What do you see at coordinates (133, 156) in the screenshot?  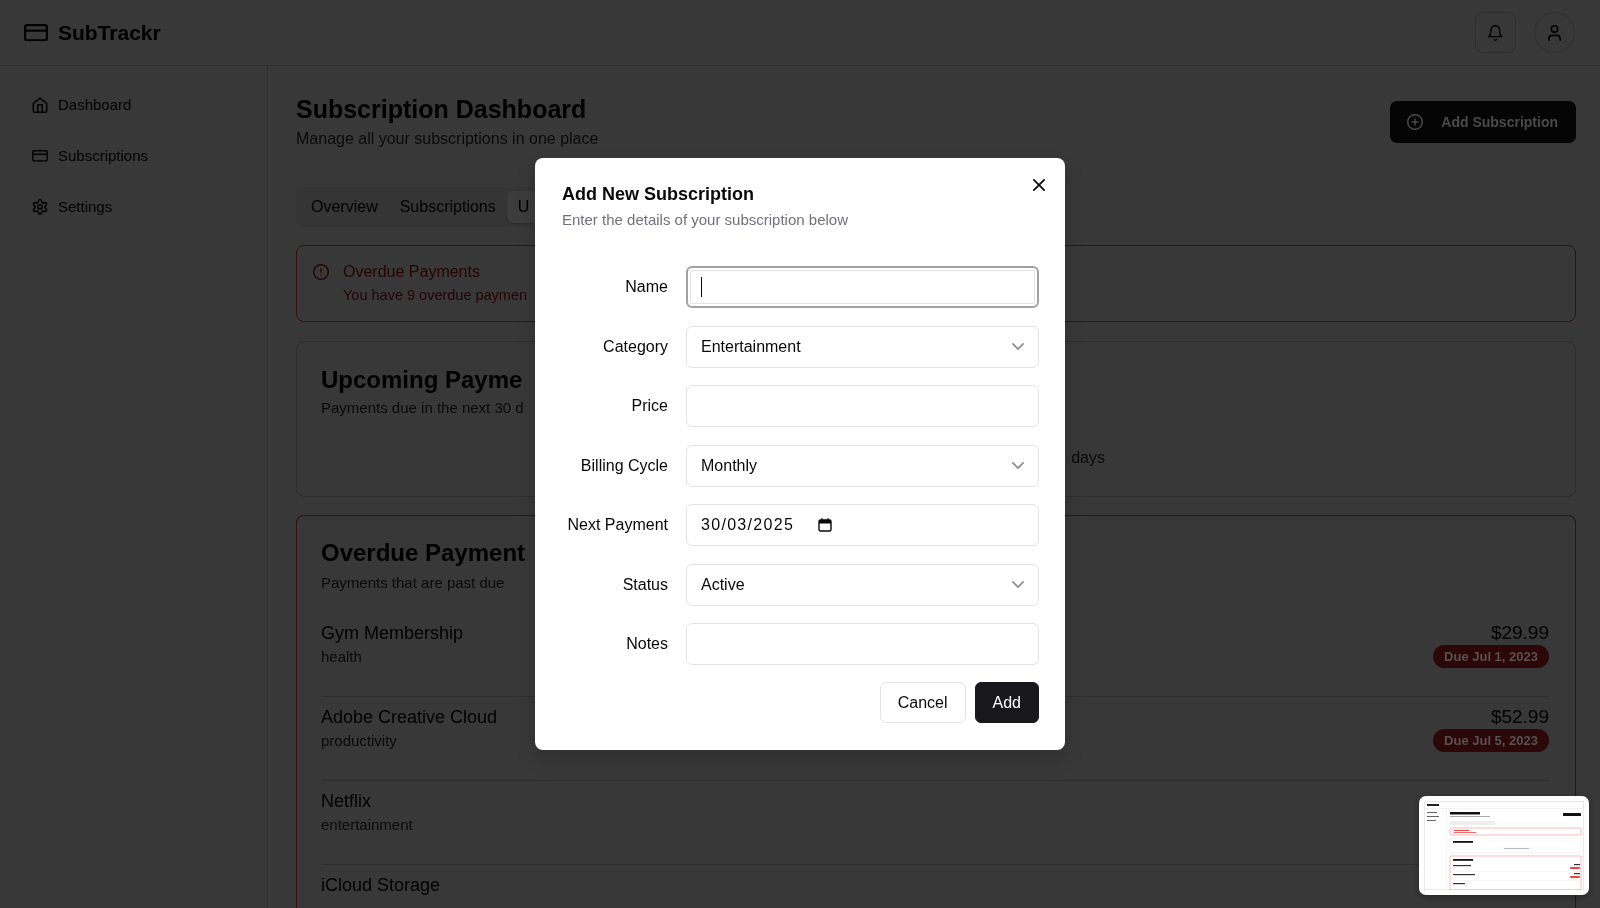 I see `sidebar-item: Subscriptions` at bounding box center [133, 156].